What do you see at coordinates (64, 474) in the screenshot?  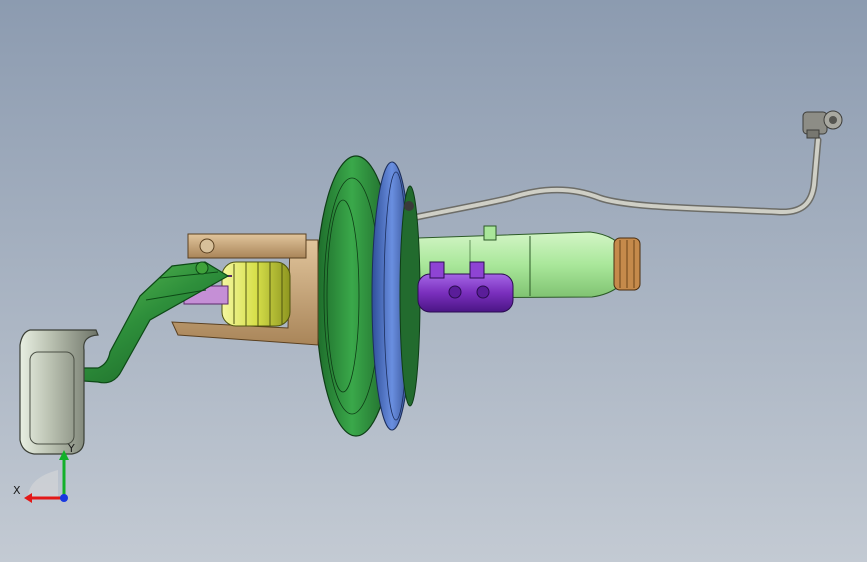 I see `y-axis-arrow` at bounding box center [64, 474].